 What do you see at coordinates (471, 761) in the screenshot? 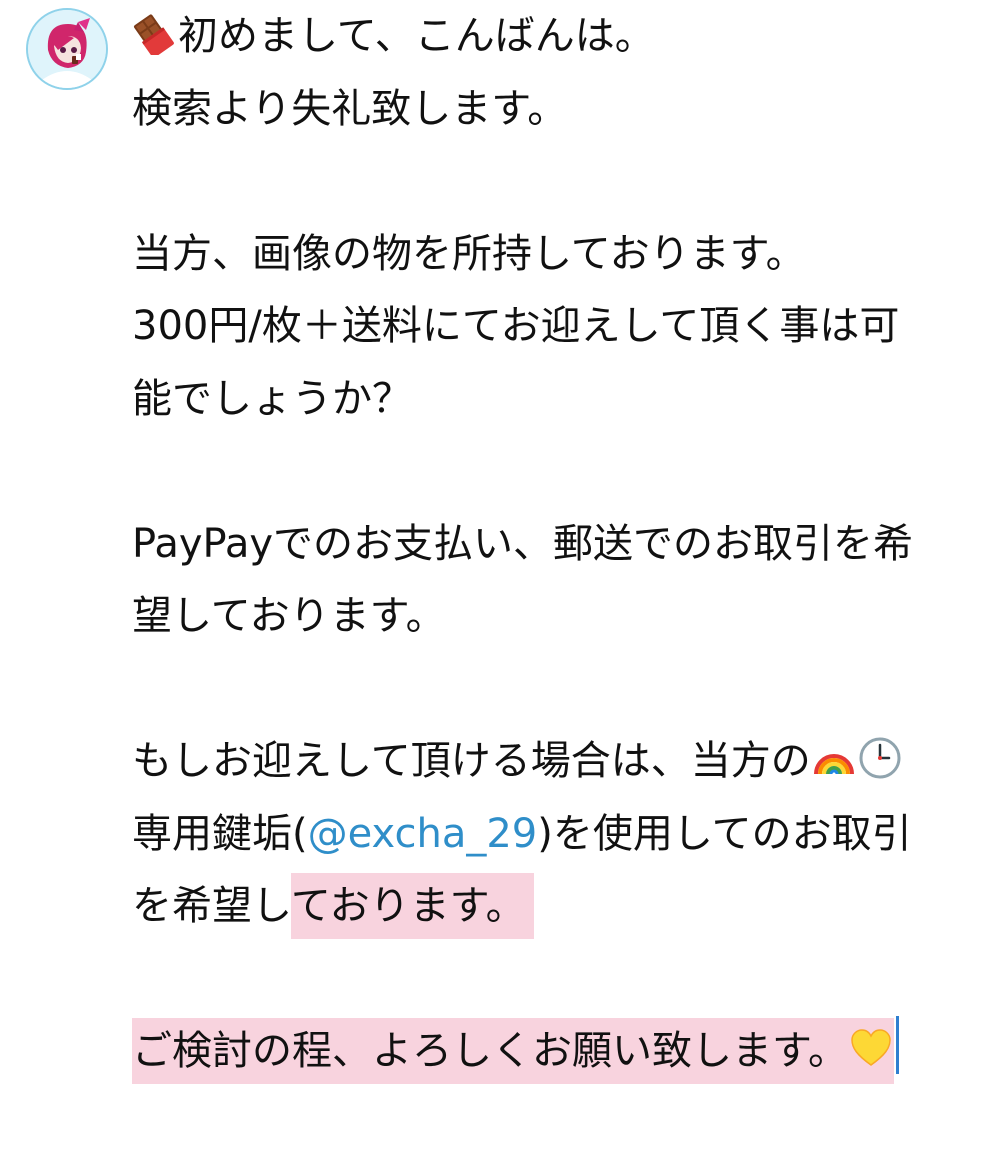
I see `message-text: もしお迎えして頂ける場合は、当方の` at bounding box center [471, 761].